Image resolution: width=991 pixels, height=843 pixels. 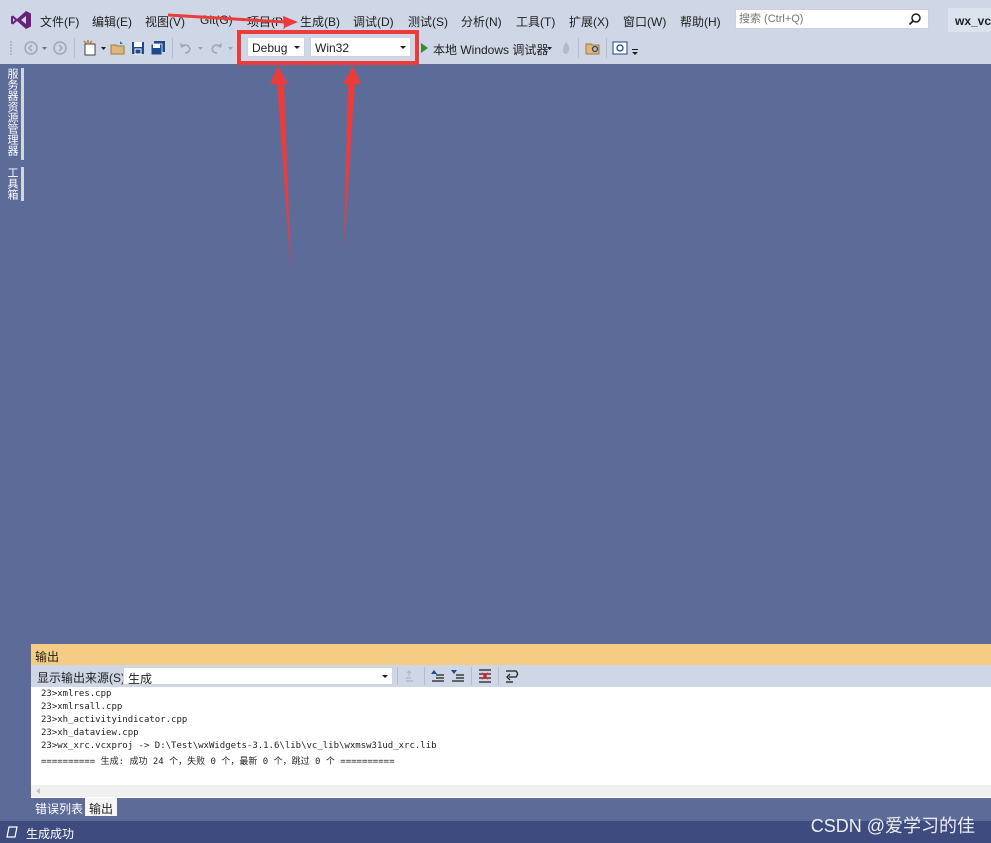 I want to click on search-box, so click(x=832, y=19).